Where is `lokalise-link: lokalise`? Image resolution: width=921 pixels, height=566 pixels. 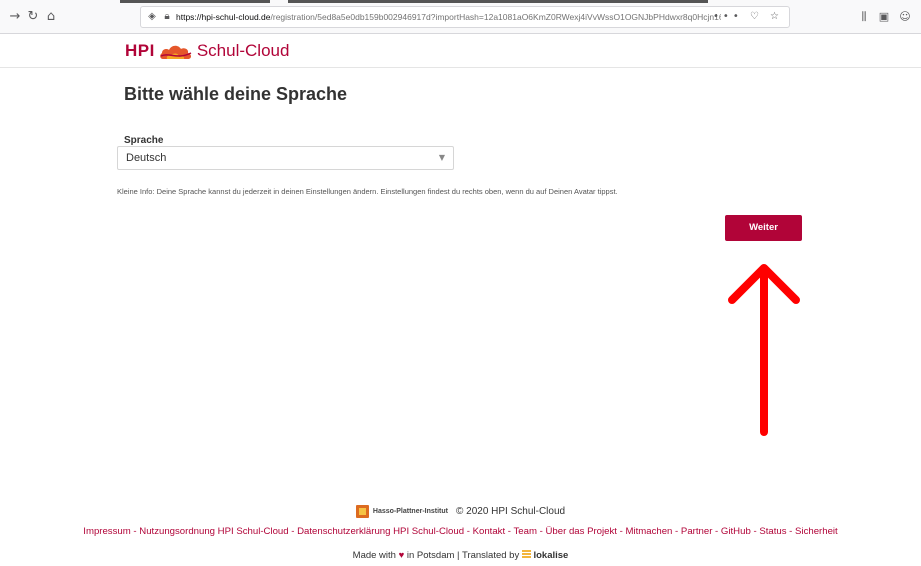 lokalise-link: lokalise is located at coordinates (550, 555).